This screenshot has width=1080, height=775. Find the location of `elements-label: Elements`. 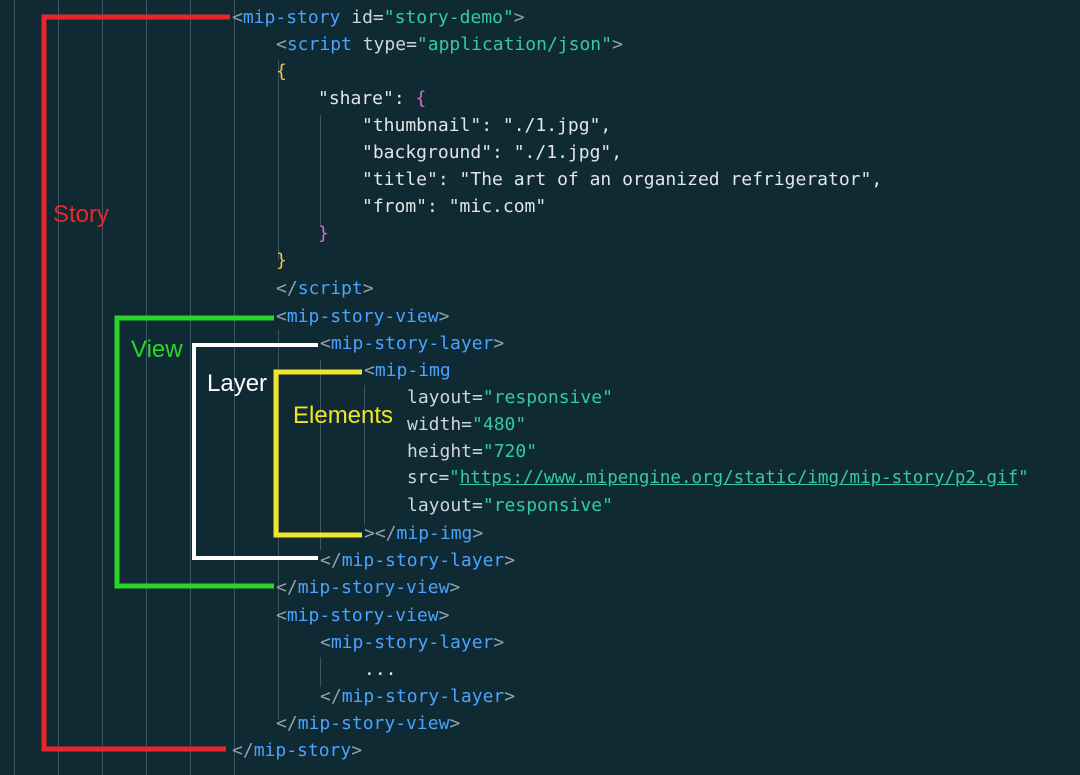

elements-label: Elements is located at coordinates (343, 415).